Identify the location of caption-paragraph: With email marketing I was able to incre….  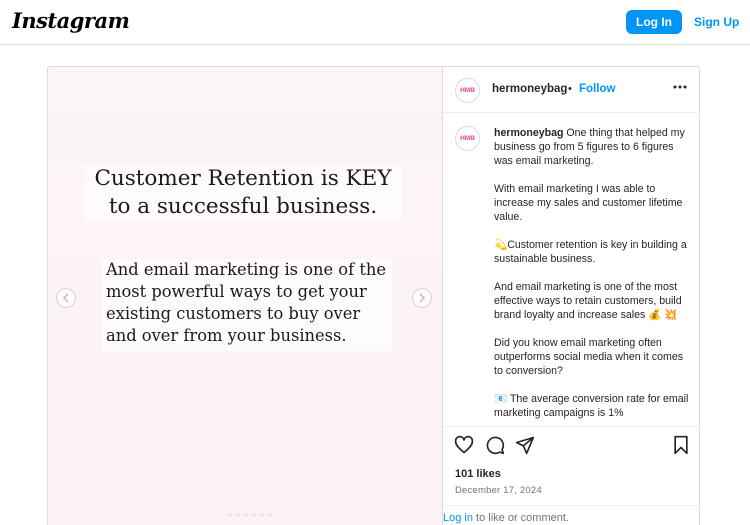
(588, 203).